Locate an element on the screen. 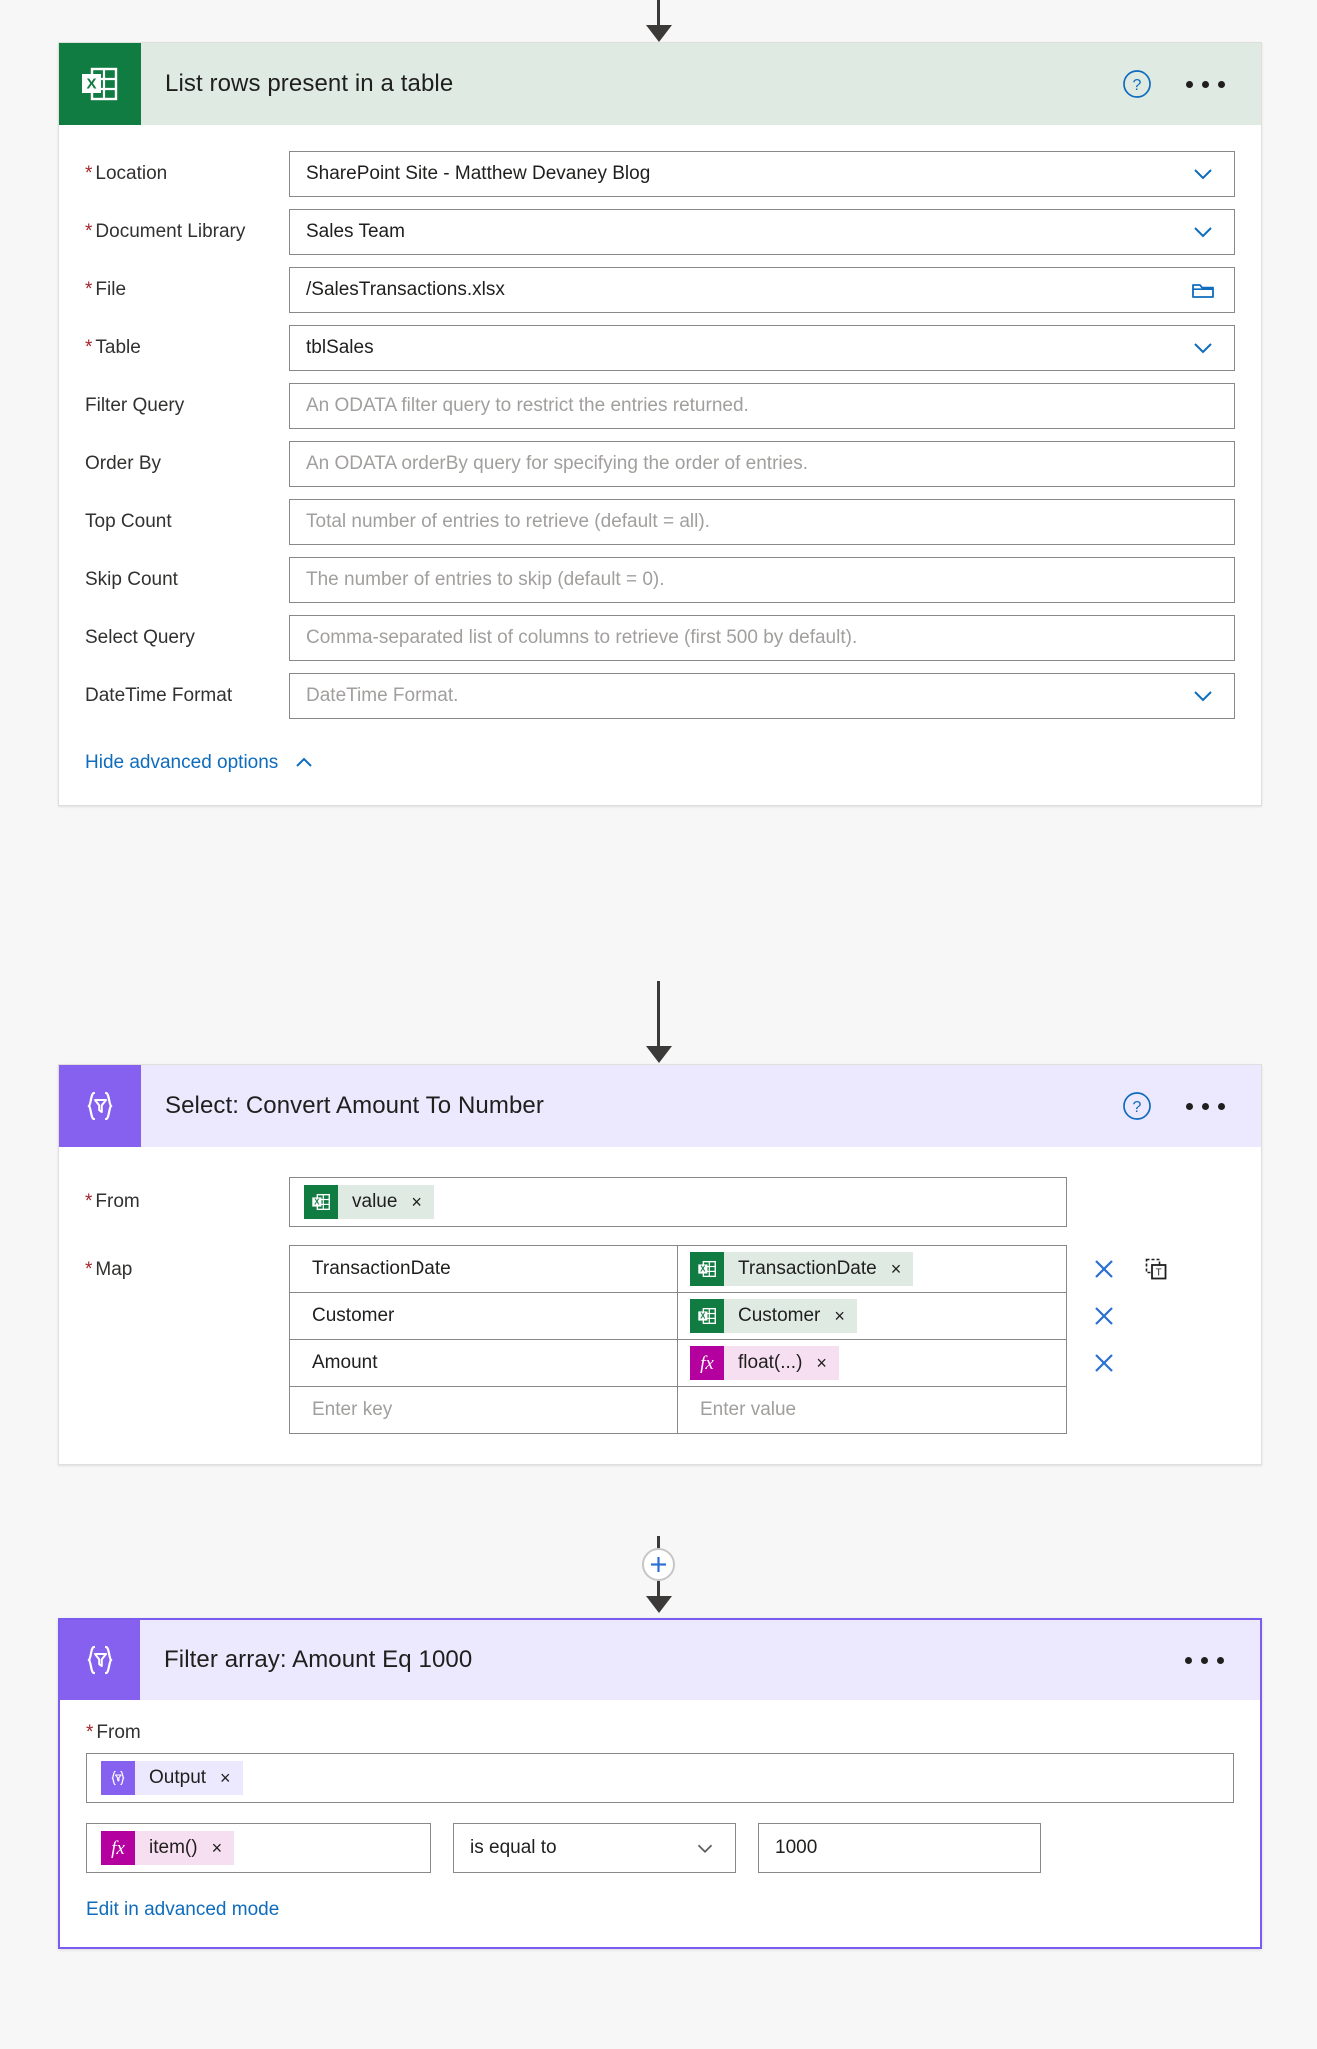  card-header: Select: Convert Amount To Number ? is located at coordinates (660, 1106).